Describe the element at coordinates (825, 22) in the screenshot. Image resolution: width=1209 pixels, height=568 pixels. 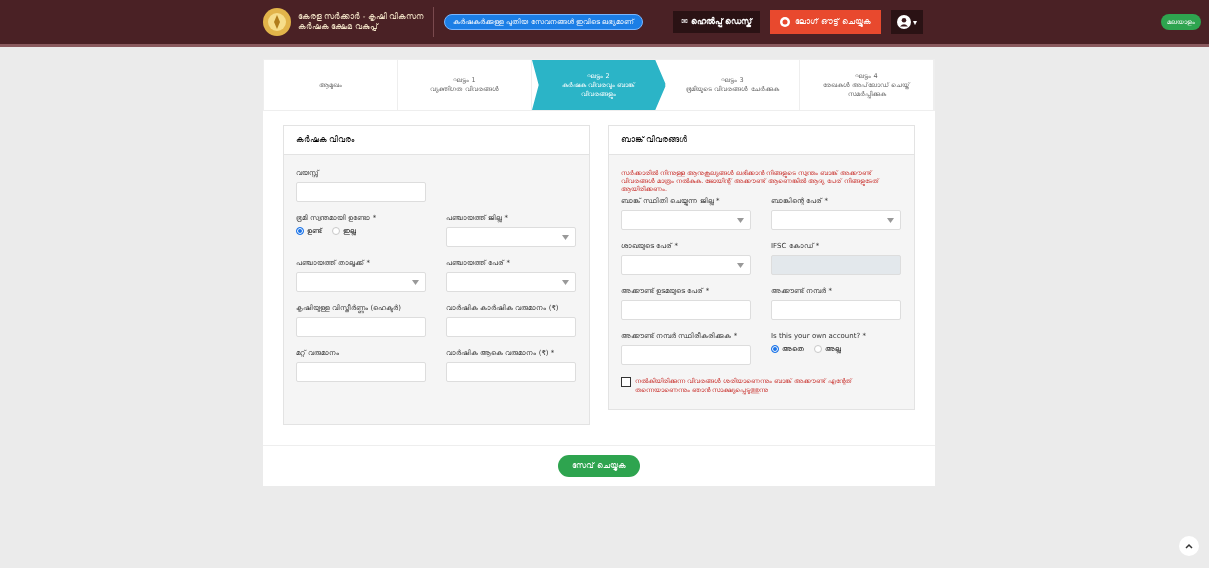
I see `logout-button: ലോഗ് ഔട്ട് ചെയ്യുക` at that location.